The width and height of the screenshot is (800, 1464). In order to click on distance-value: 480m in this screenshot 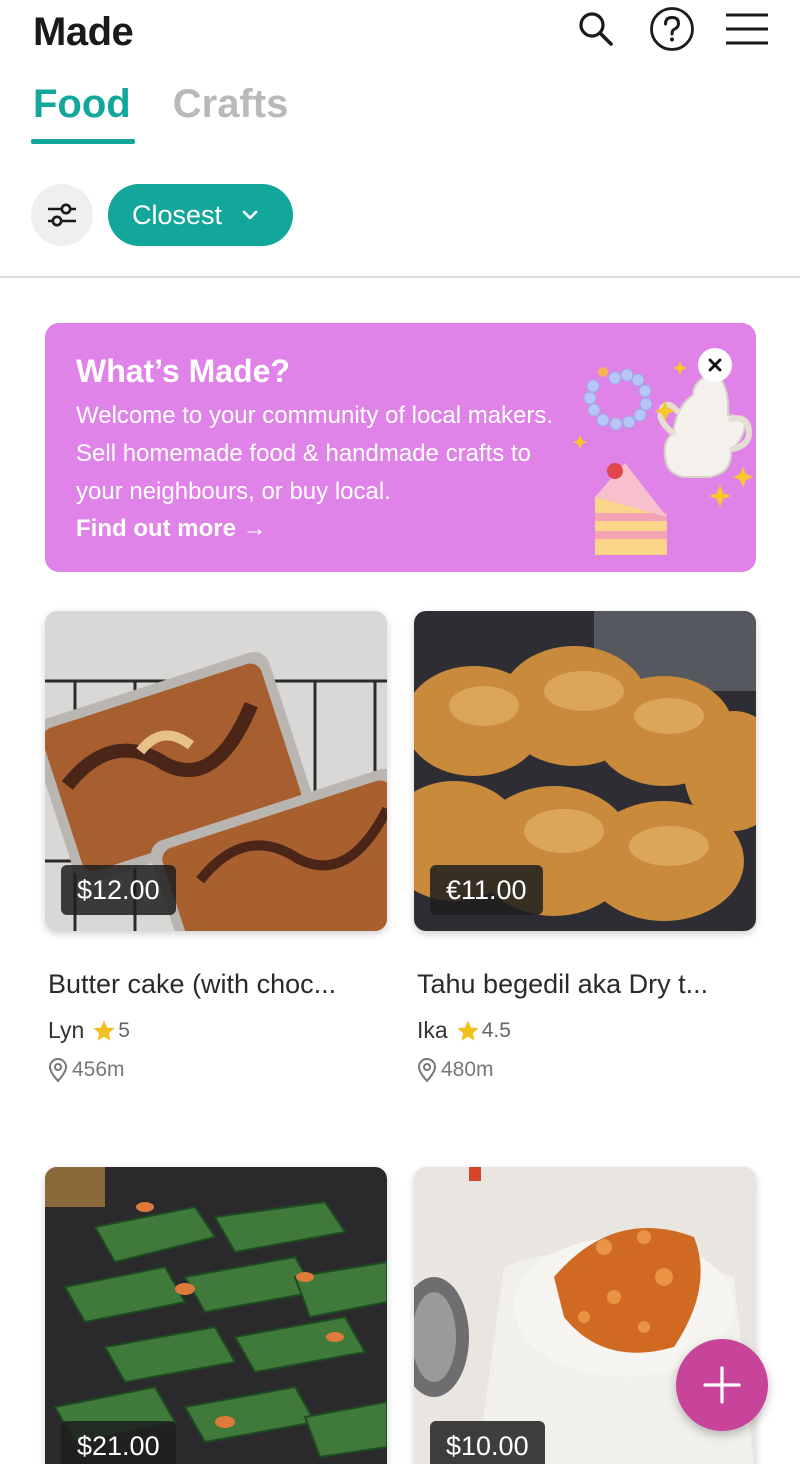, I will do `click(467, 1069)`.